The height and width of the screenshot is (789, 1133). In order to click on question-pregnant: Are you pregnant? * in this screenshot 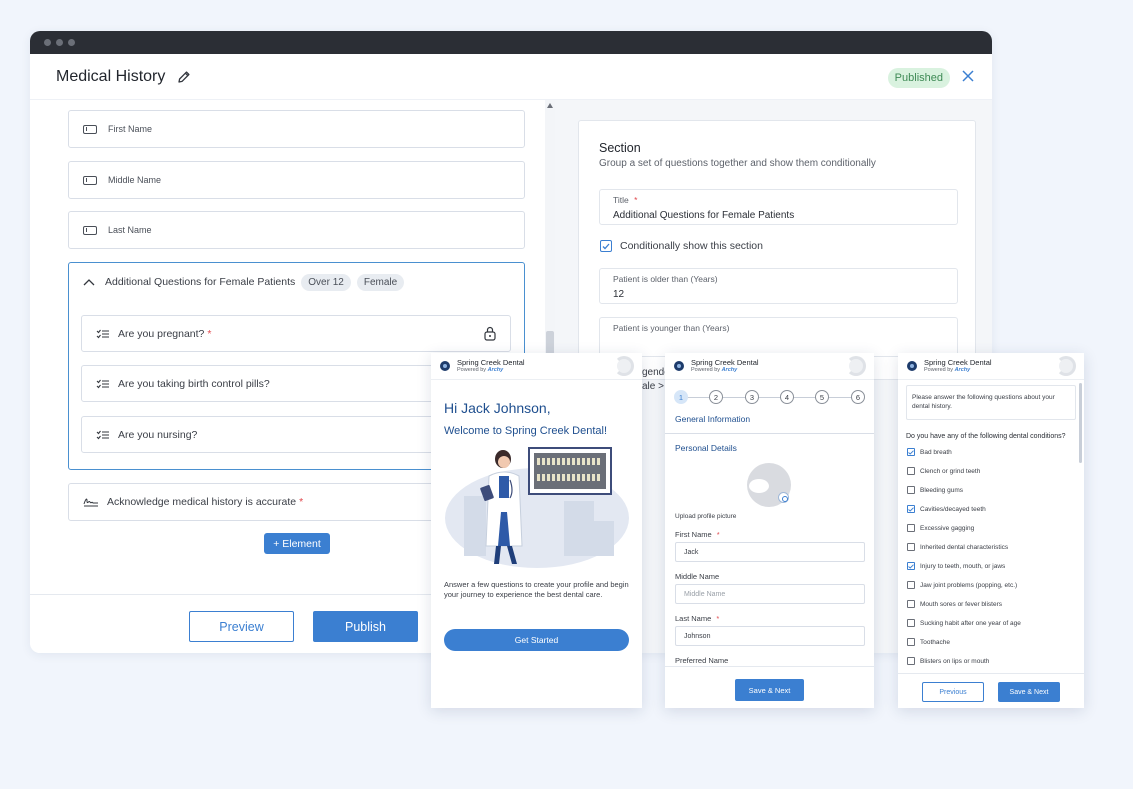, I will do `click(296, 333)`.